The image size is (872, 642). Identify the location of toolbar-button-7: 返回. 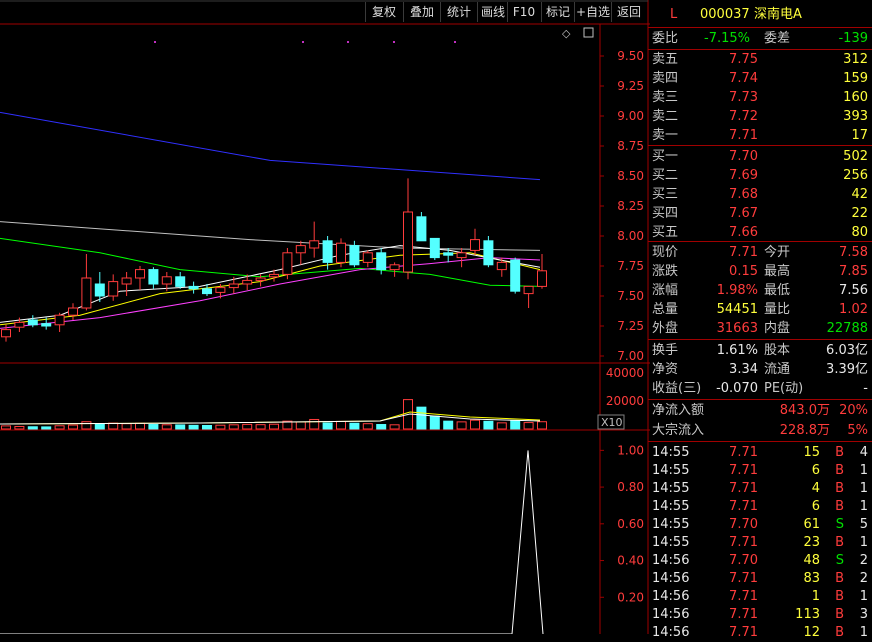
(629, 12).